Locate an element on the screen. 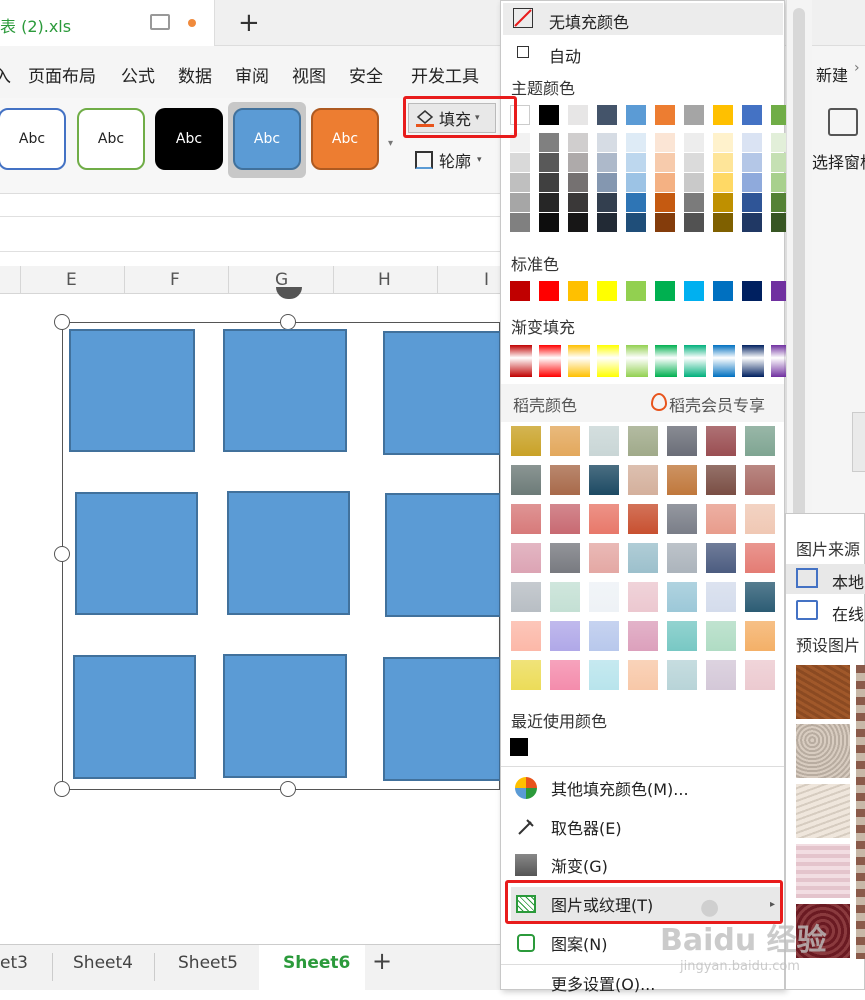  new-menu-label: 新建 is located at coordinates (832, 74).